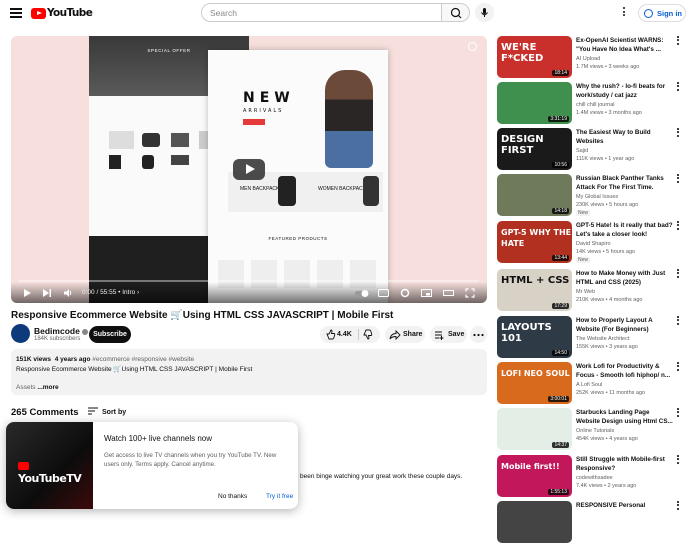  Describe the element at coordinates (534, 195) in the screenshot. I see `video-thumbnail: 14:18` at that location.